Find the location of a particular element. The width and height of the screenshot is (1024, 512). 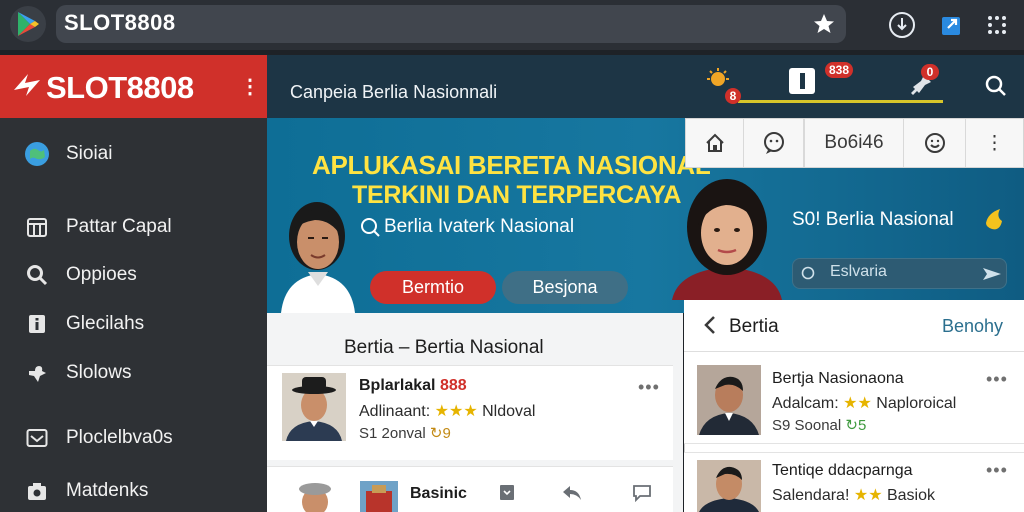

news-card-line3: S1 2onval ↻9 is located at coordinates (405, 433).